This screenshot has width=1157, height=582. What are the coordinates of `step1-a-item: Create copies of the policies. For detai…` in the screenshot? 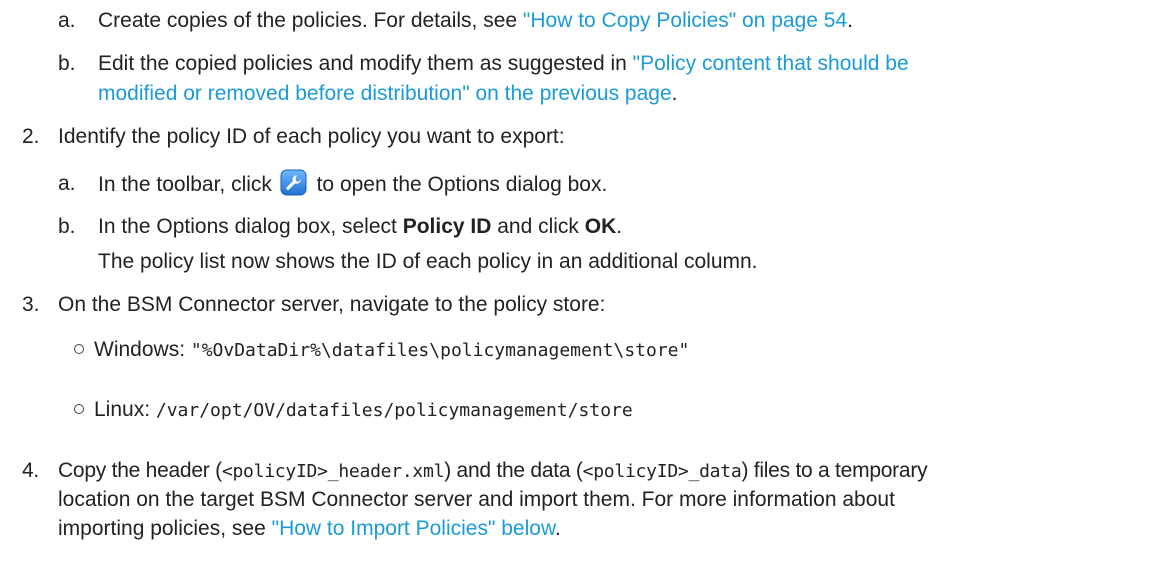 It's located at (475, 21).